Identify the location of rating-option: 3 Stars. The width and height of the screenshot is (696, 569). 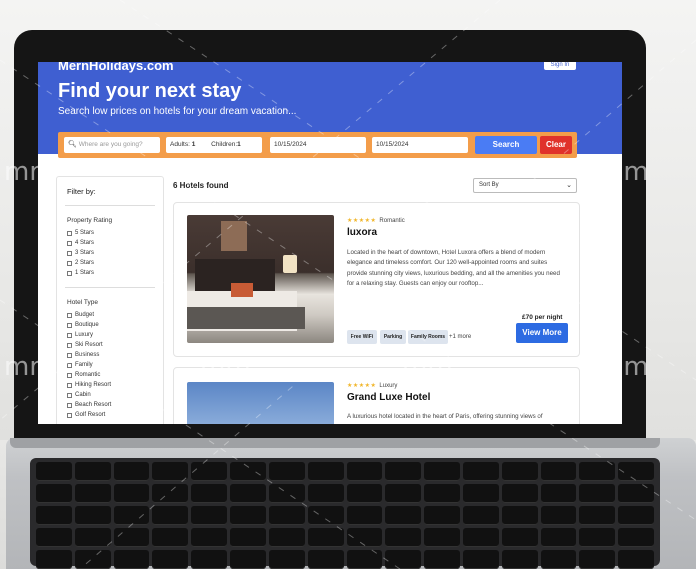
(80, 253).